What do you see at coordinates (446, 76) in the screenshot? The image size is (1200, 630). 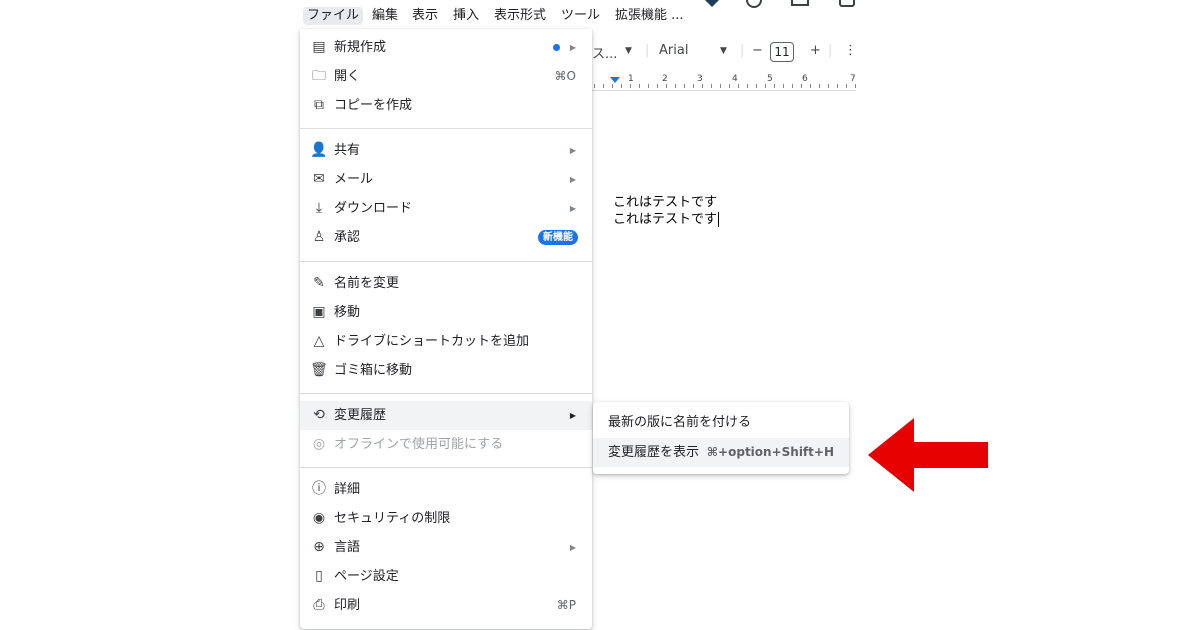 I see `menu-item-open: 🗀 開く ⌘O` at bounding box center [446, 76].